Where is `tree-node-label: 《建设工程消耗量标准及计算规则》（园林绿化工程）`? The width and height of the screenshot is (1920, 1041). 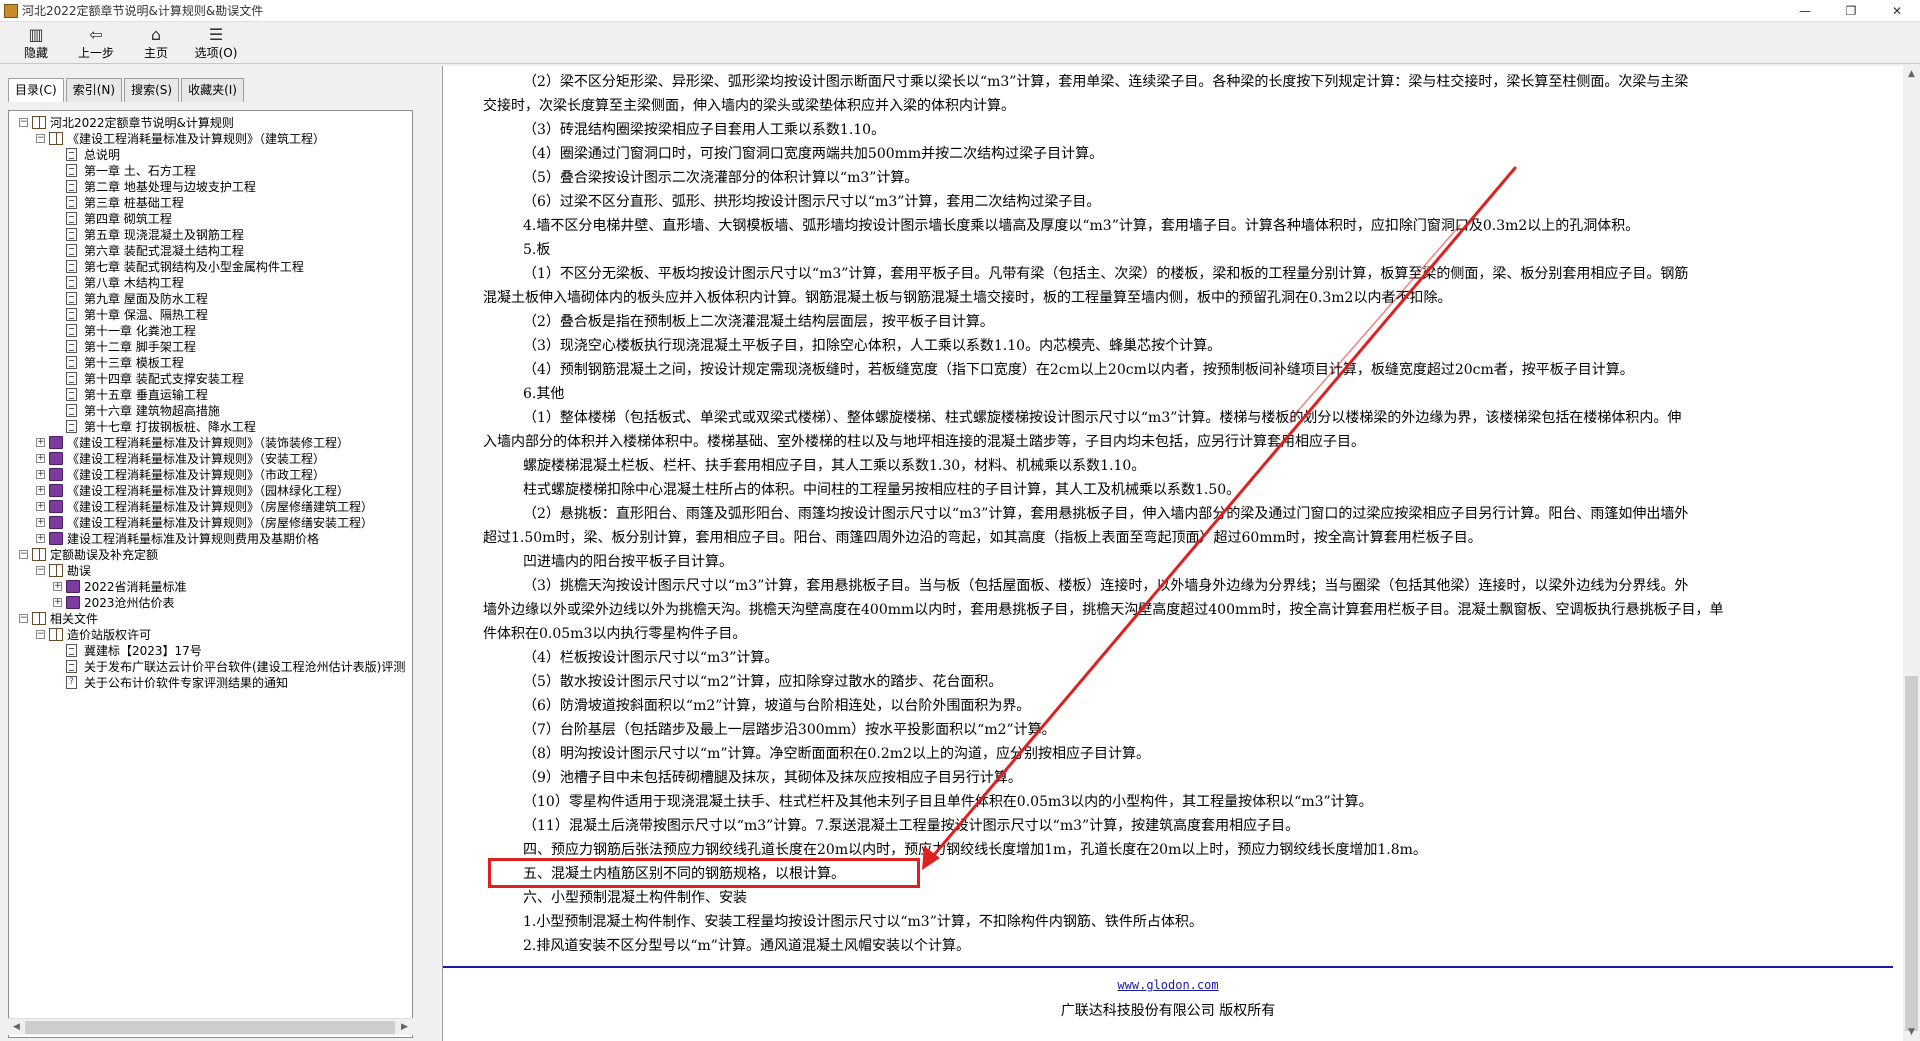
tree-node-label: 《建设工程消耗量标准及计算规则》（园林绿化工程） is located at coordinates (208, 491).